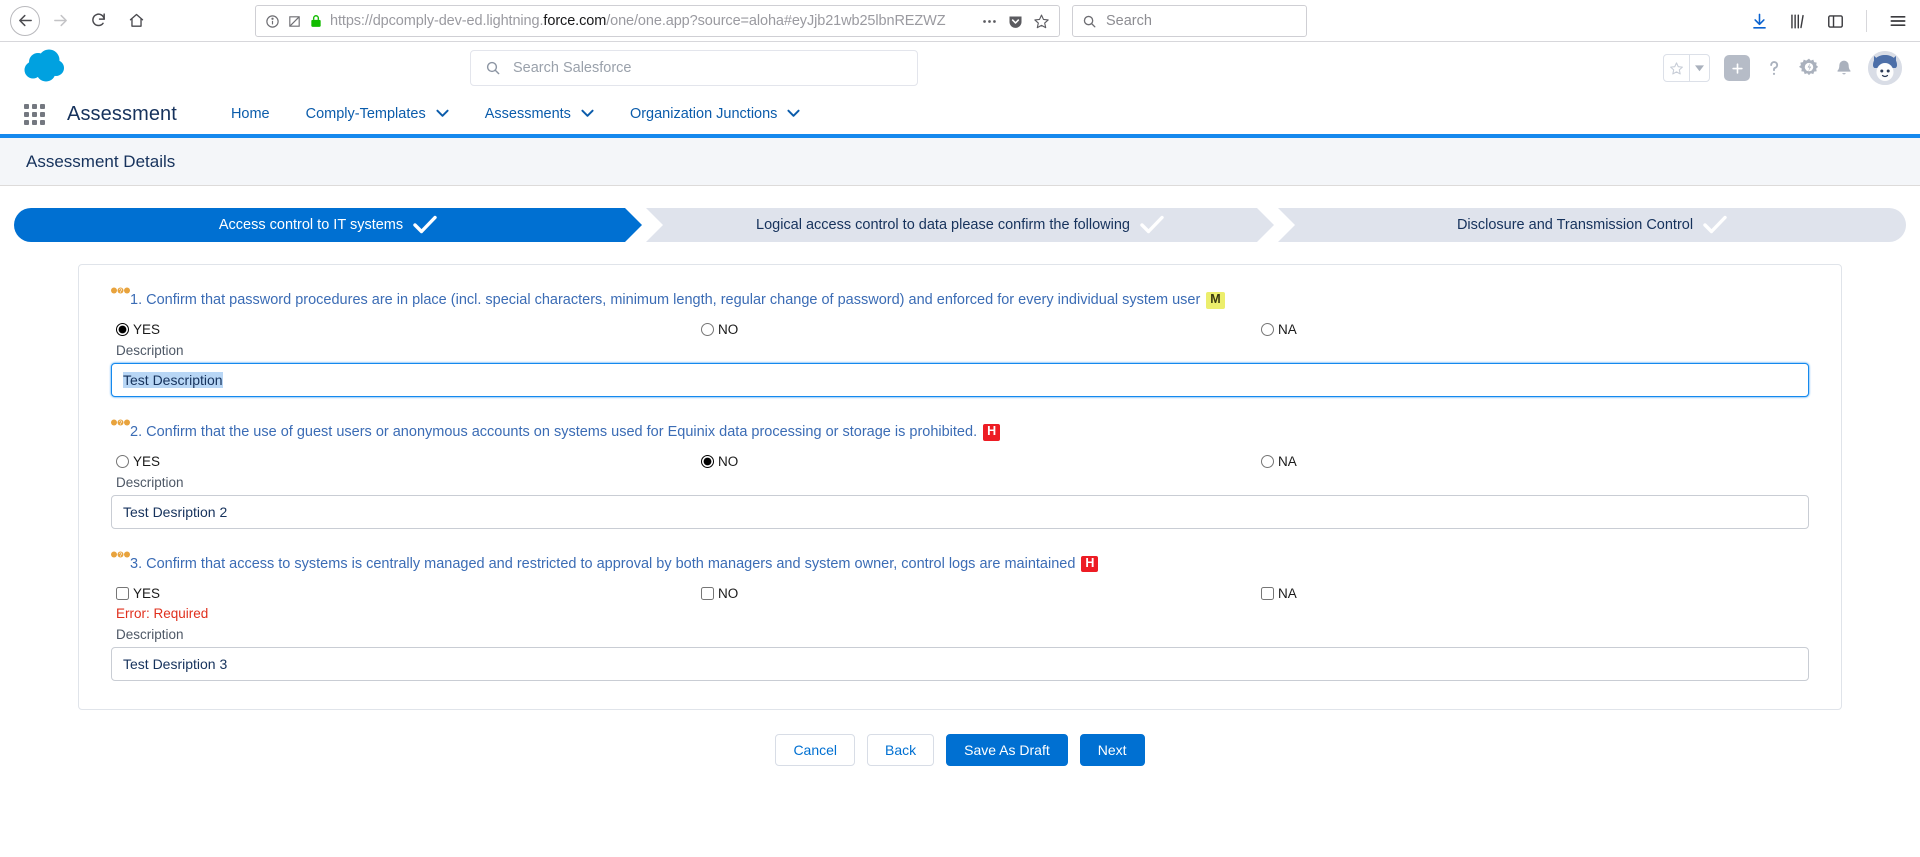 The height and width of the screenshot is (857, 1920). What do you see at coordinates (1844, 68) in the screenshot?
I see `bell-icon` at bounding box center [1844, 68].